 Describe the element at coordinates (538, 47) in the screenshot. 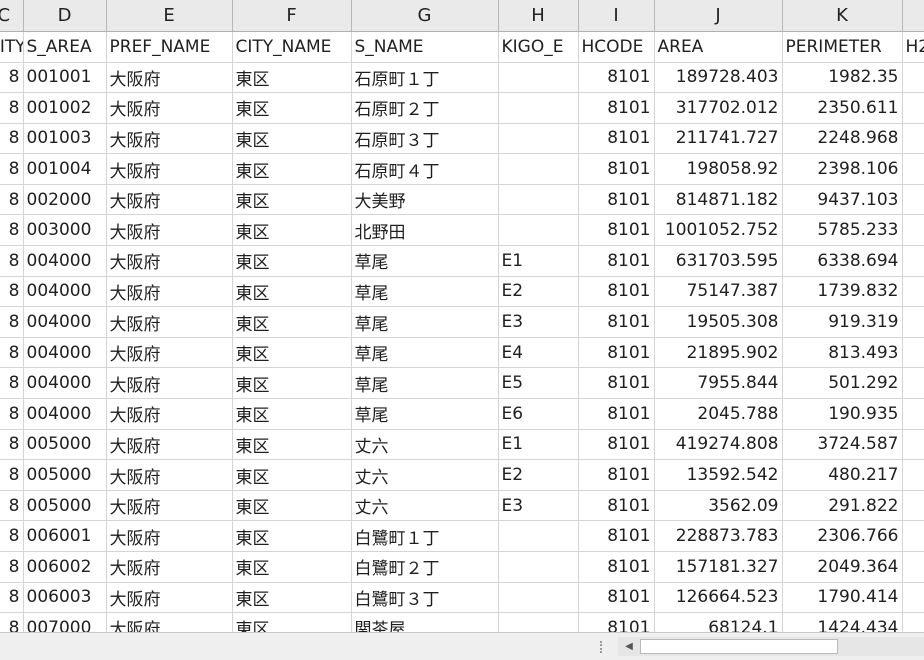

I see `cell: KIGO_E` at that location.